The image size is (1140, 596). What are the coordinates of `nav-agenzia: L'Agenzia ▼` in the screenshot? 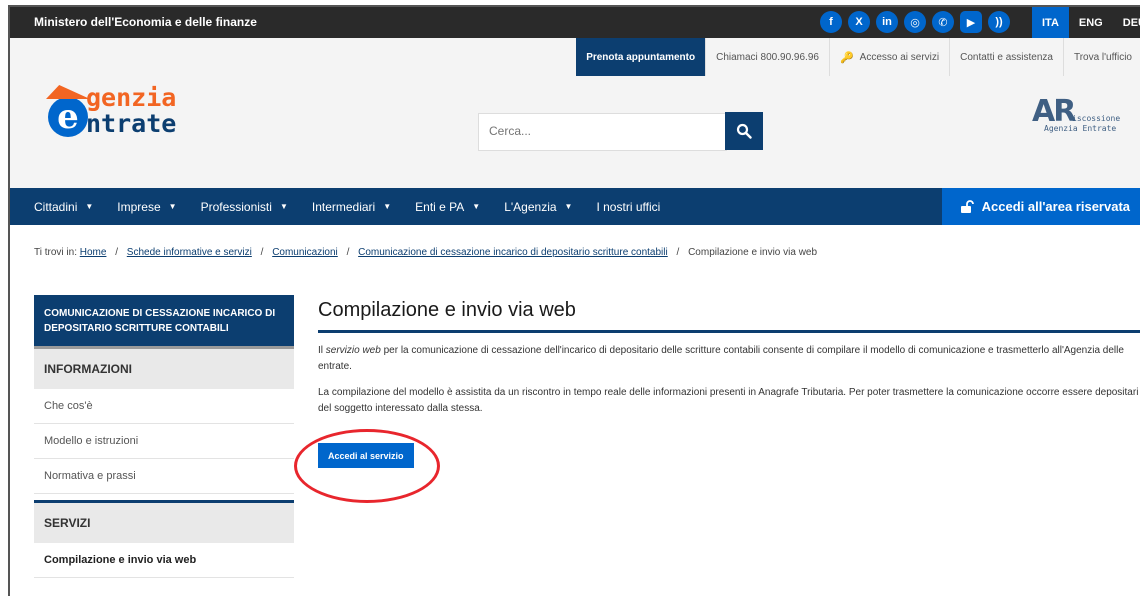 It's located at (538, 207).